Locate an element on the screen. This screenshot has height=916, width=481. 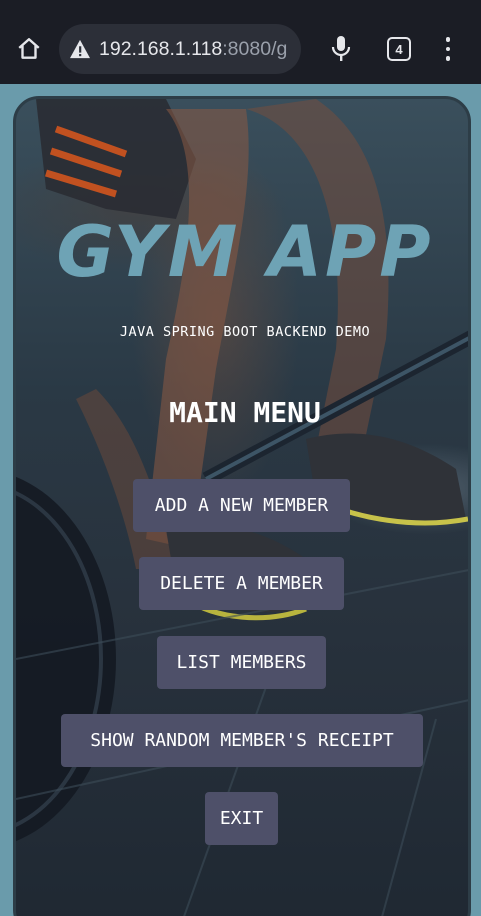
browser-toolbar: 192.168.1.118:8080/g 4 is located at coordinates (240, 42).